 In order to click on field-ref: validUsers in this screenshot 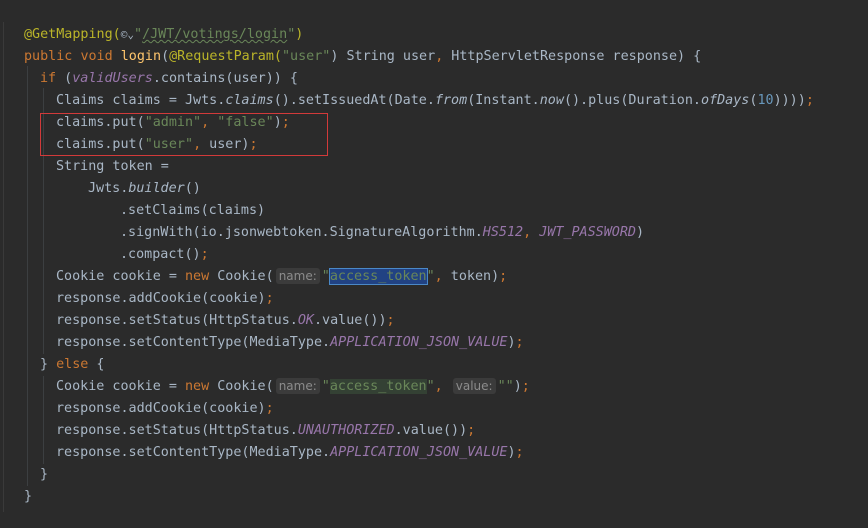, I will do `click(112, 78)`.